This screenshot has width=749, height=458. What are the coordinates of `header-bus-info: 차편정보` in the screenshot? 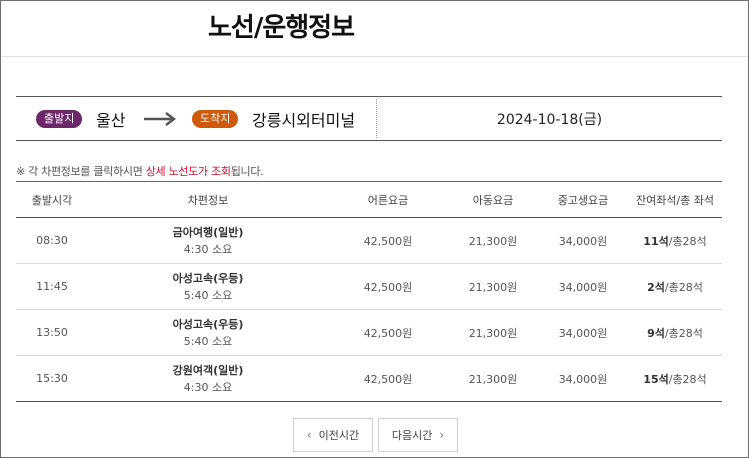 It's located at (208, 200).